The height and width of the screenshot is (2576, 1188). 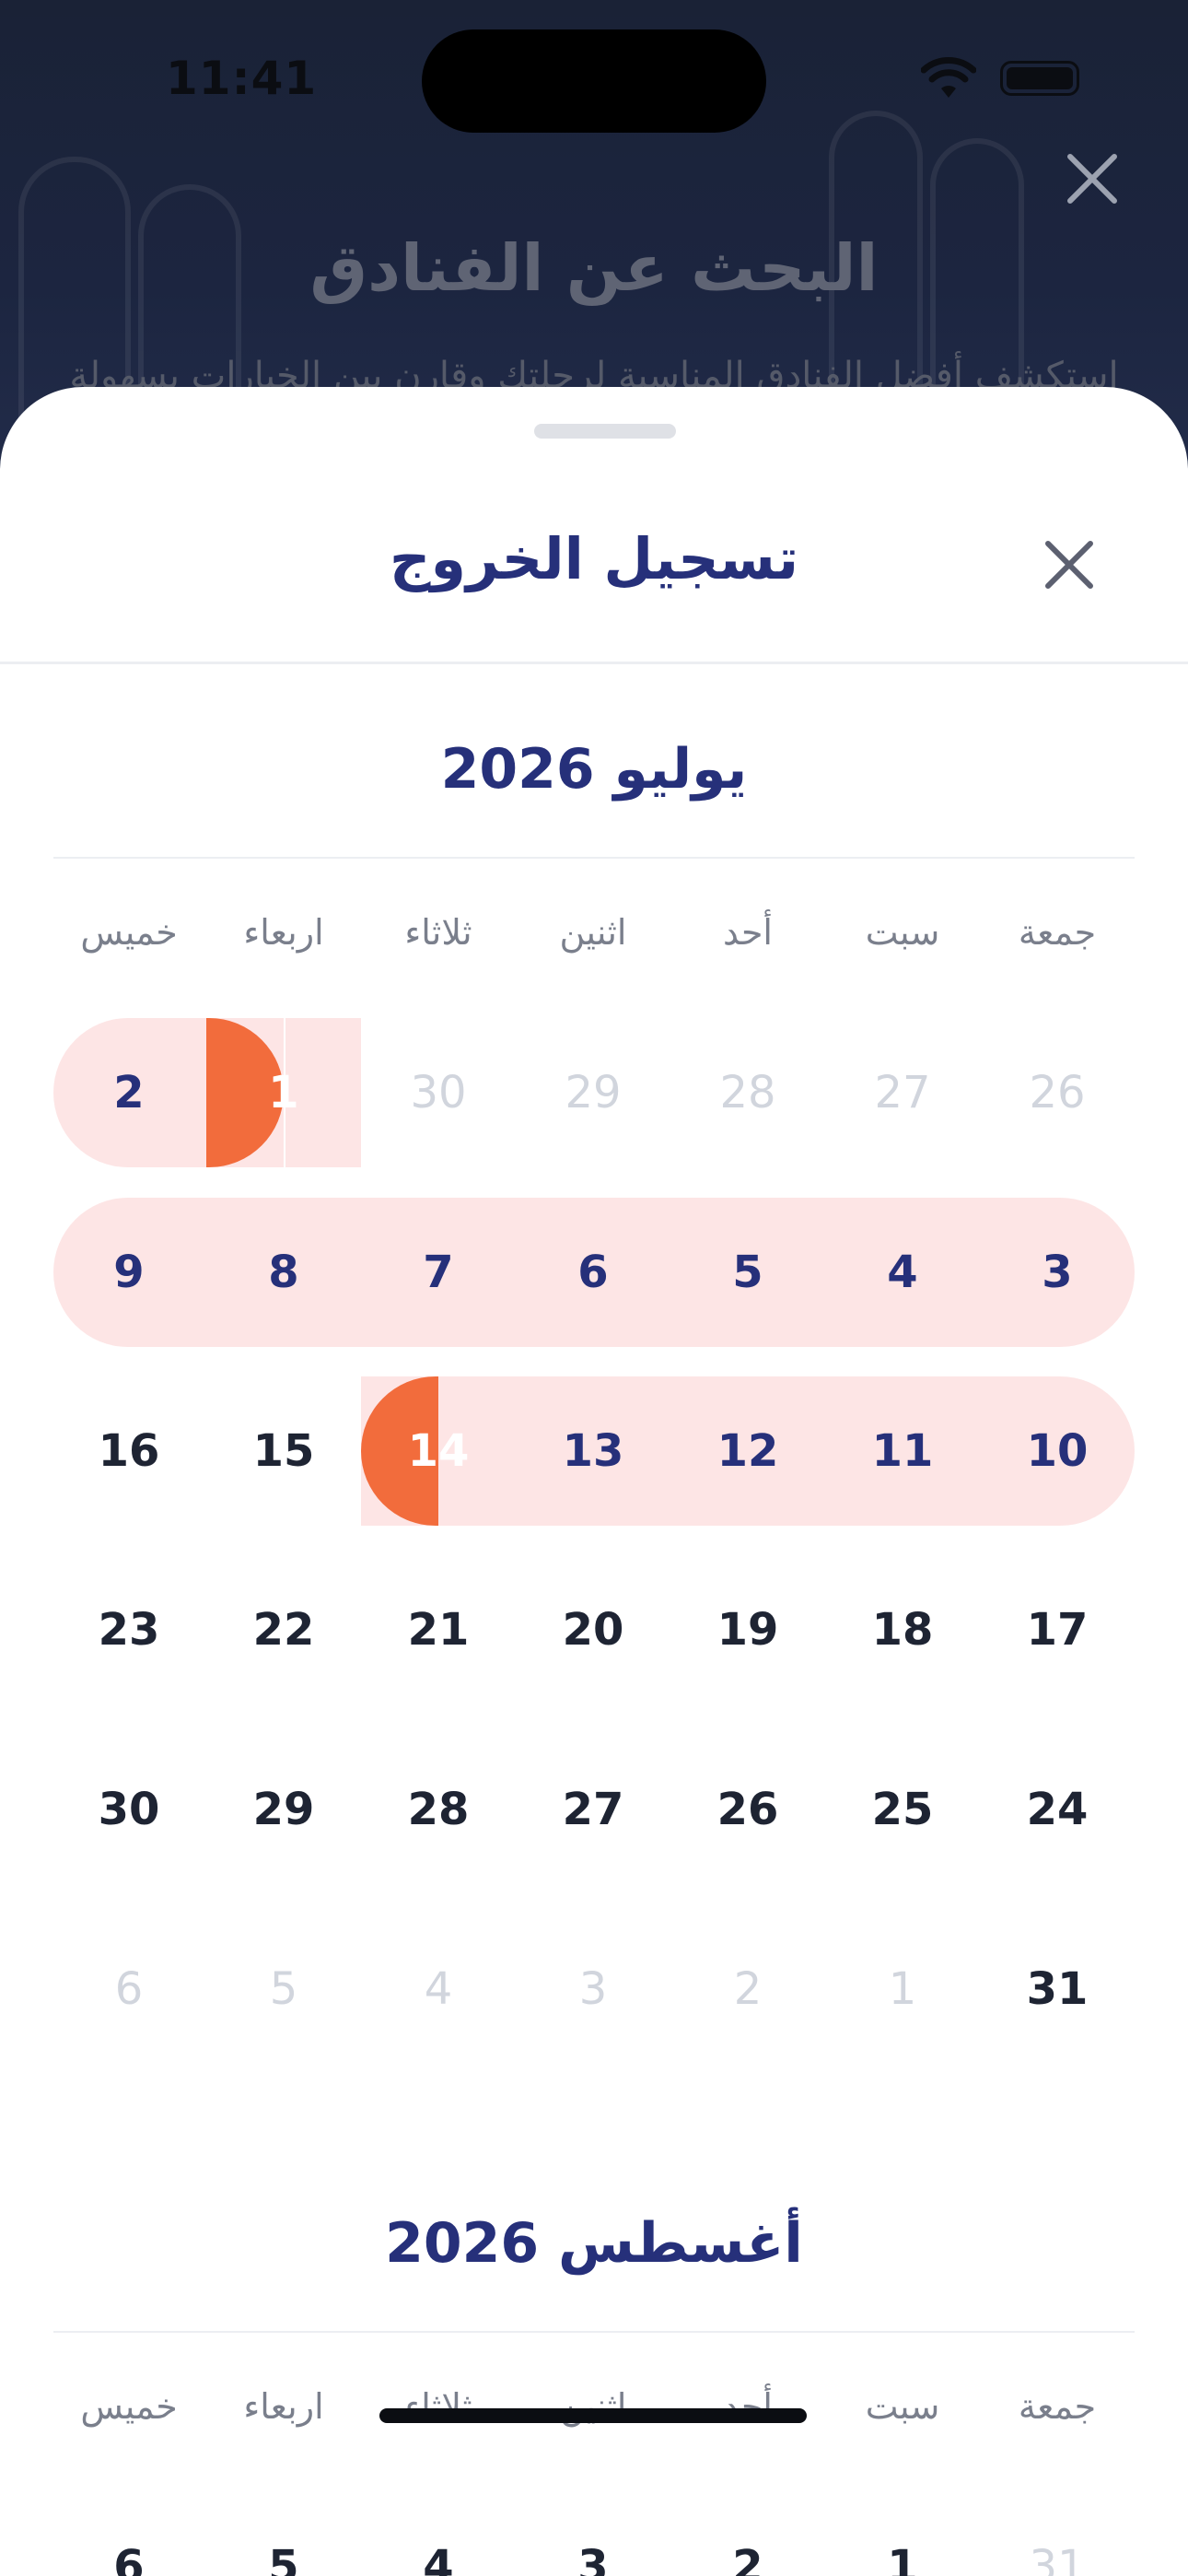 What do you see at coordinates (594, 663) in the screenshot?
I see `header-divider` at bounding box center [594, 663].